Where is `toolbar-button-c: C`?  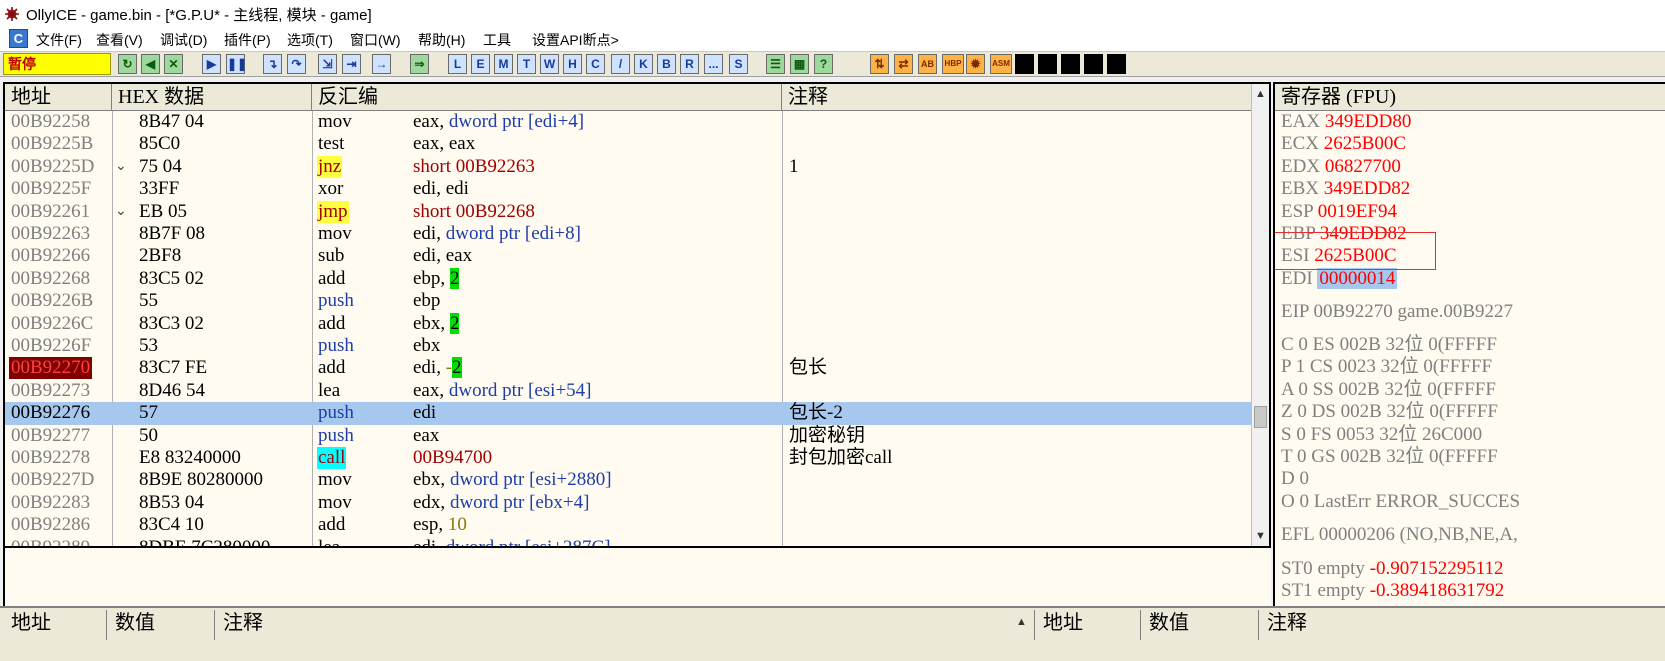 toolbar-button-c: C is located at coordinates (595, 64).